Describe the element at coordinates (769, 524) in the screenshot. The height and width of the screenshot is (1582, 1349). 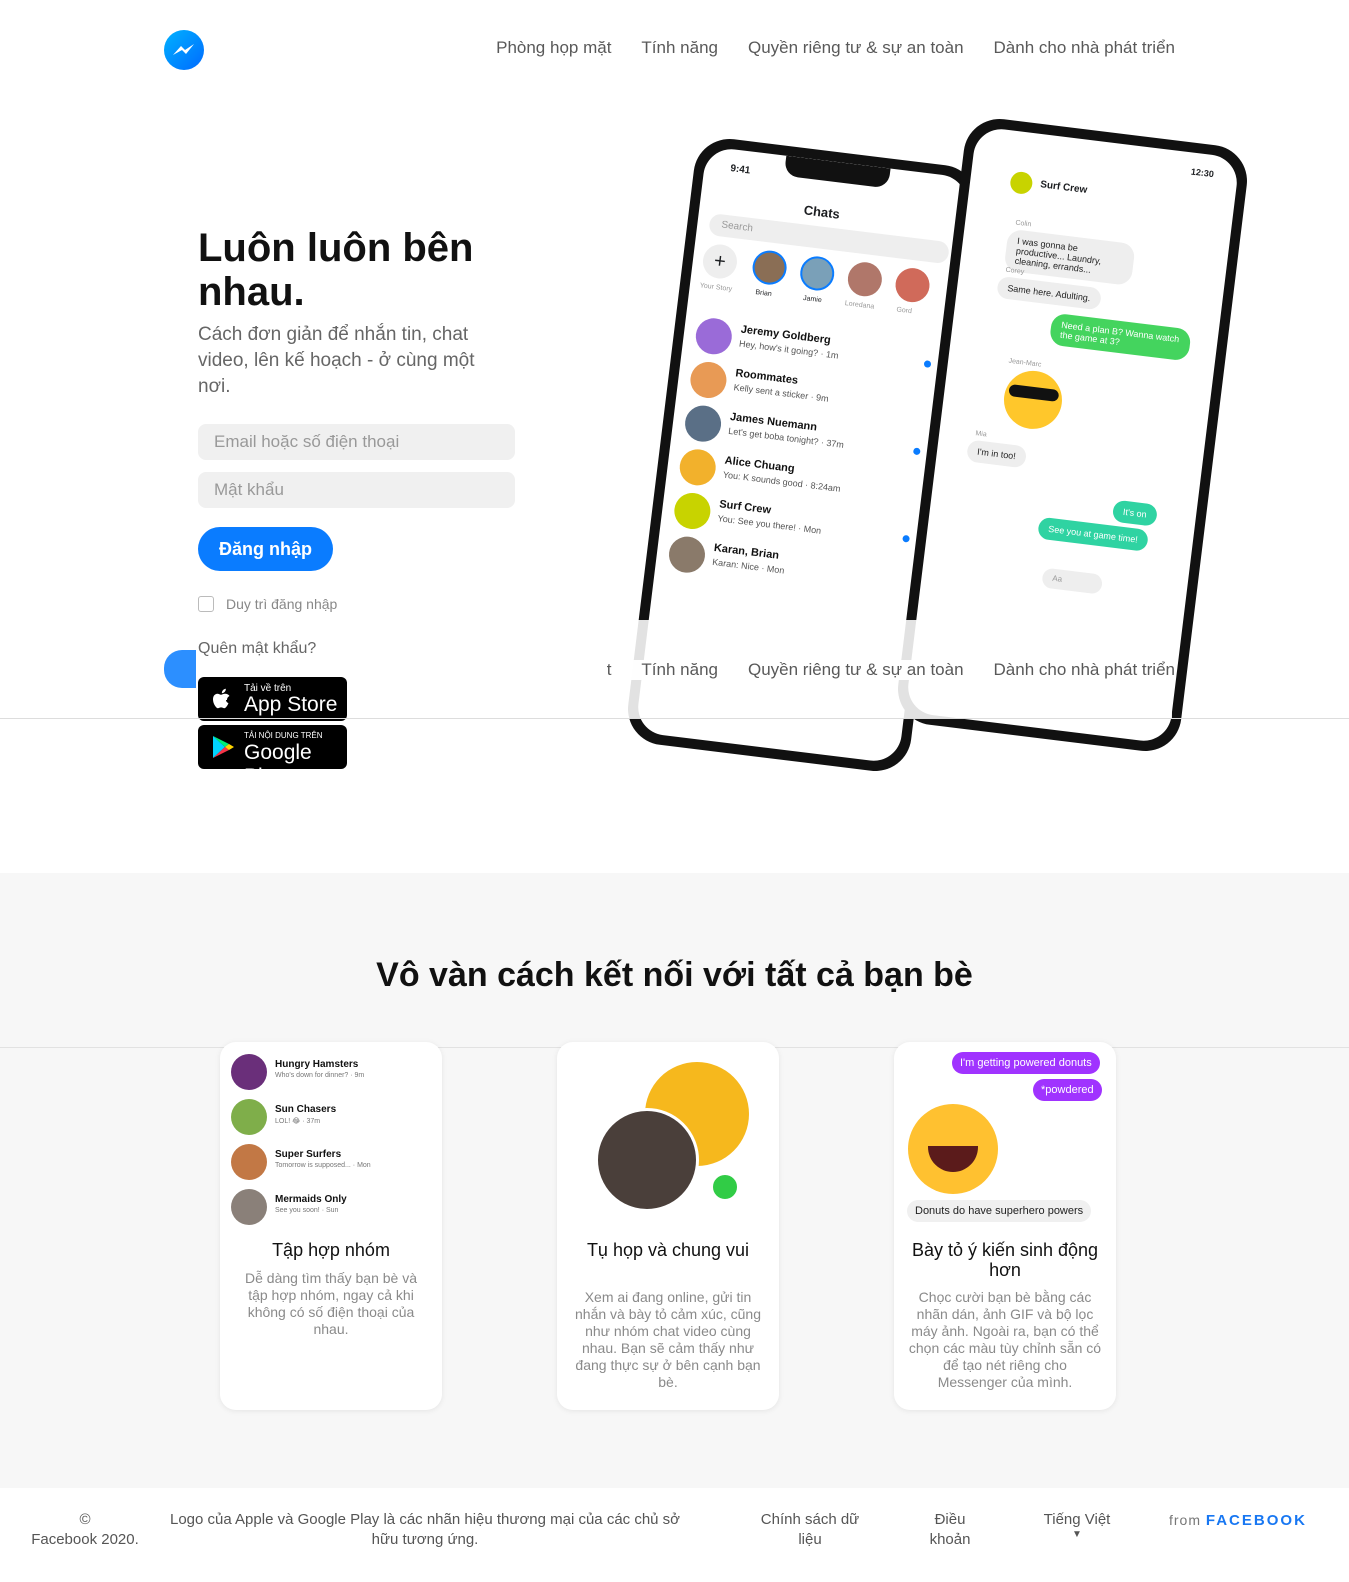
I see `chat-msg: You: See you there! · Mon` at that location.